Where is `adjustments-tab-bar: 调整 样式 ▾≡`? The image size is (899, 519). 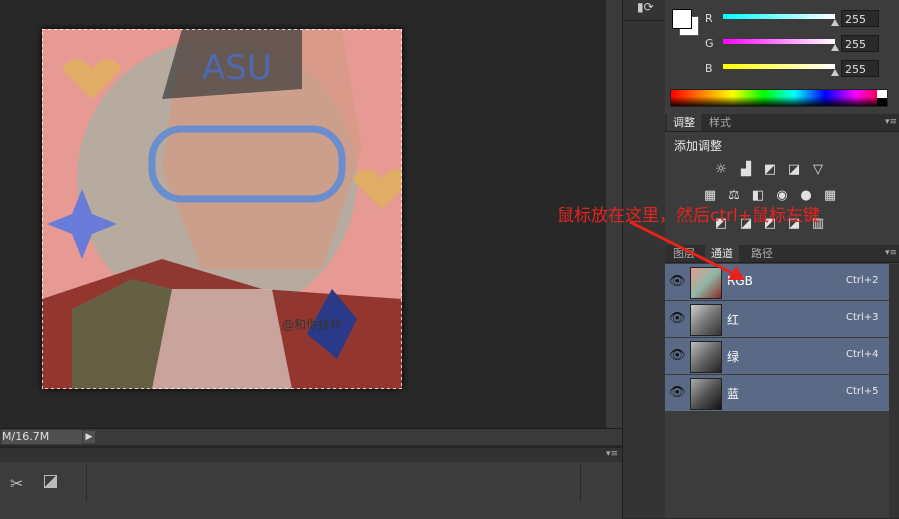 adjustments-tab-bar: 调整 样式 ▾≡ is located at coordinates (782, 123).